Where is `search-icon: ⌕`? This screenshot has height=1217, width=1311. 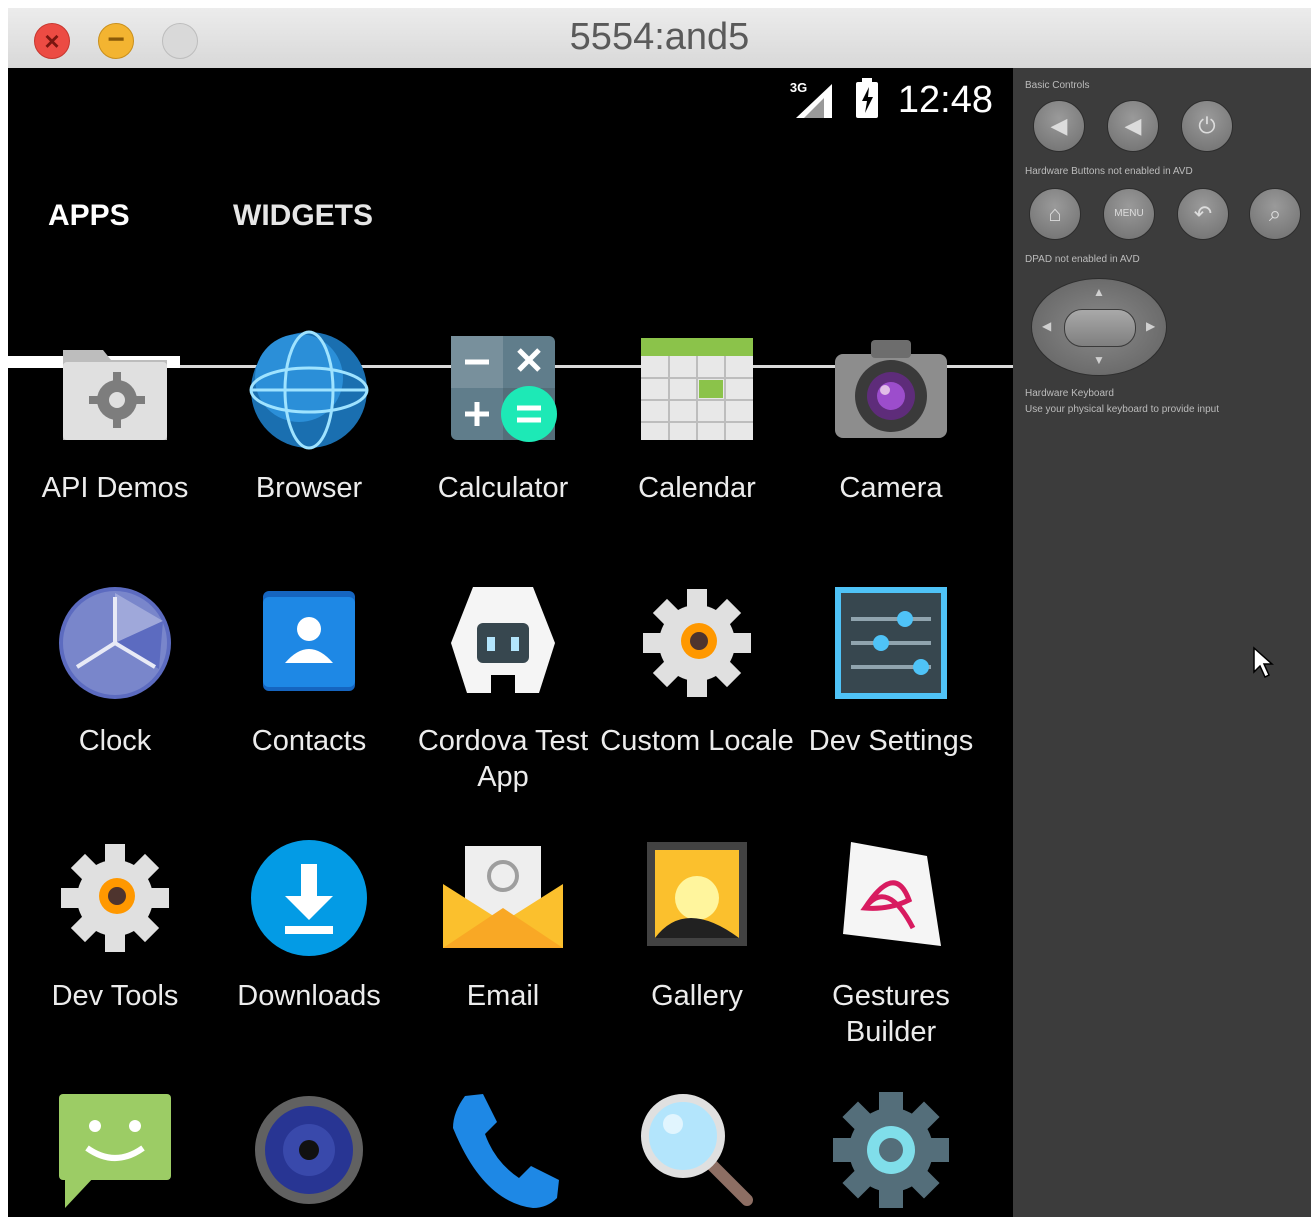
search-icon: ⌕ is located at coordinates (1275, 213).